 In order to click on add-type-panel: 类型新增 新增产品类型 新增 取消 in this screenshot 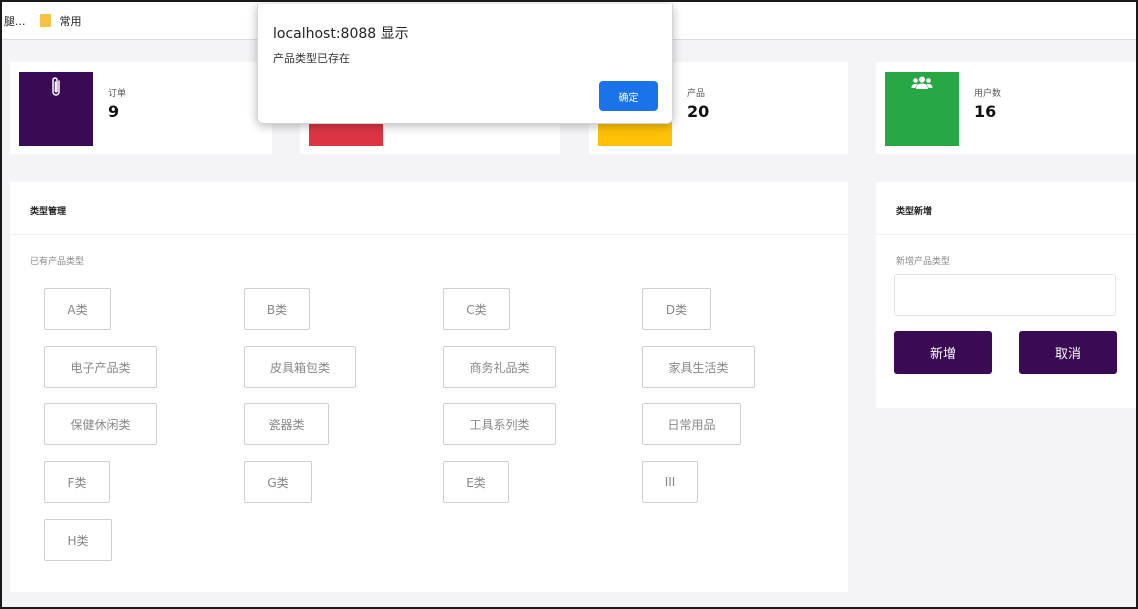, I will do `click(1006, 295)`.